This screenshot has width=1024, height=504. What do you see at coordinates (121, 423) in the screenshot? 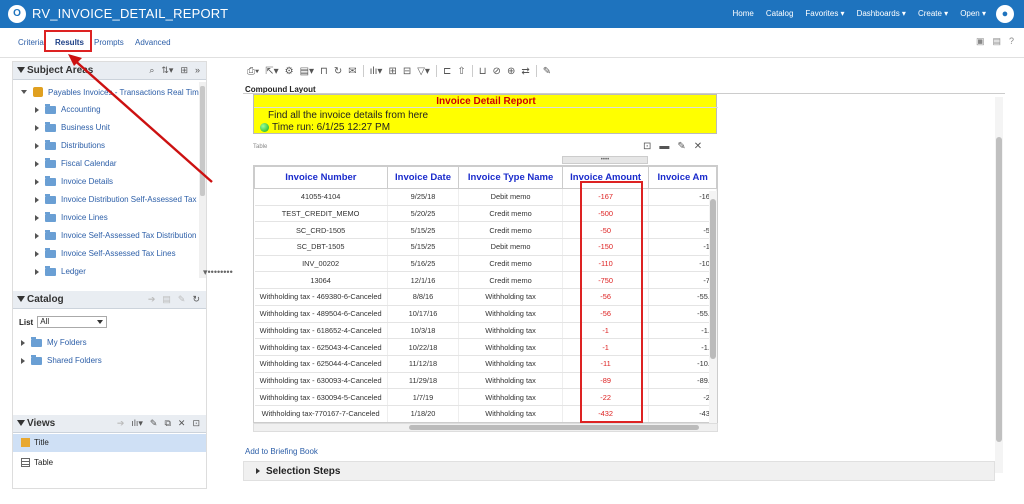
I see `add-to-layout-icon: ➔` at bounding box center [121, 423].